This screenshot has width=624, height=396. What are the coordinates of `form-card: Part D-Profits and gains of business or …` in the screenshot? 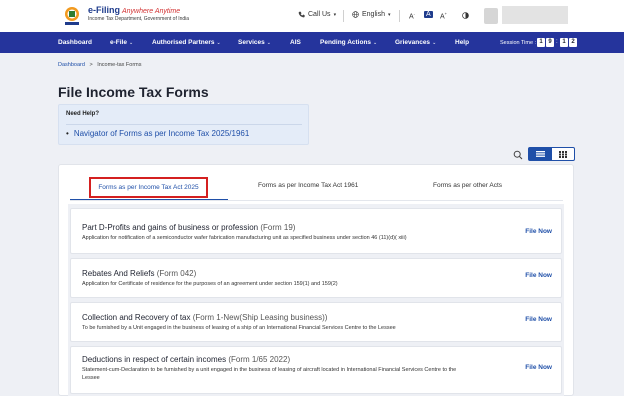 It's located at (316, 231).